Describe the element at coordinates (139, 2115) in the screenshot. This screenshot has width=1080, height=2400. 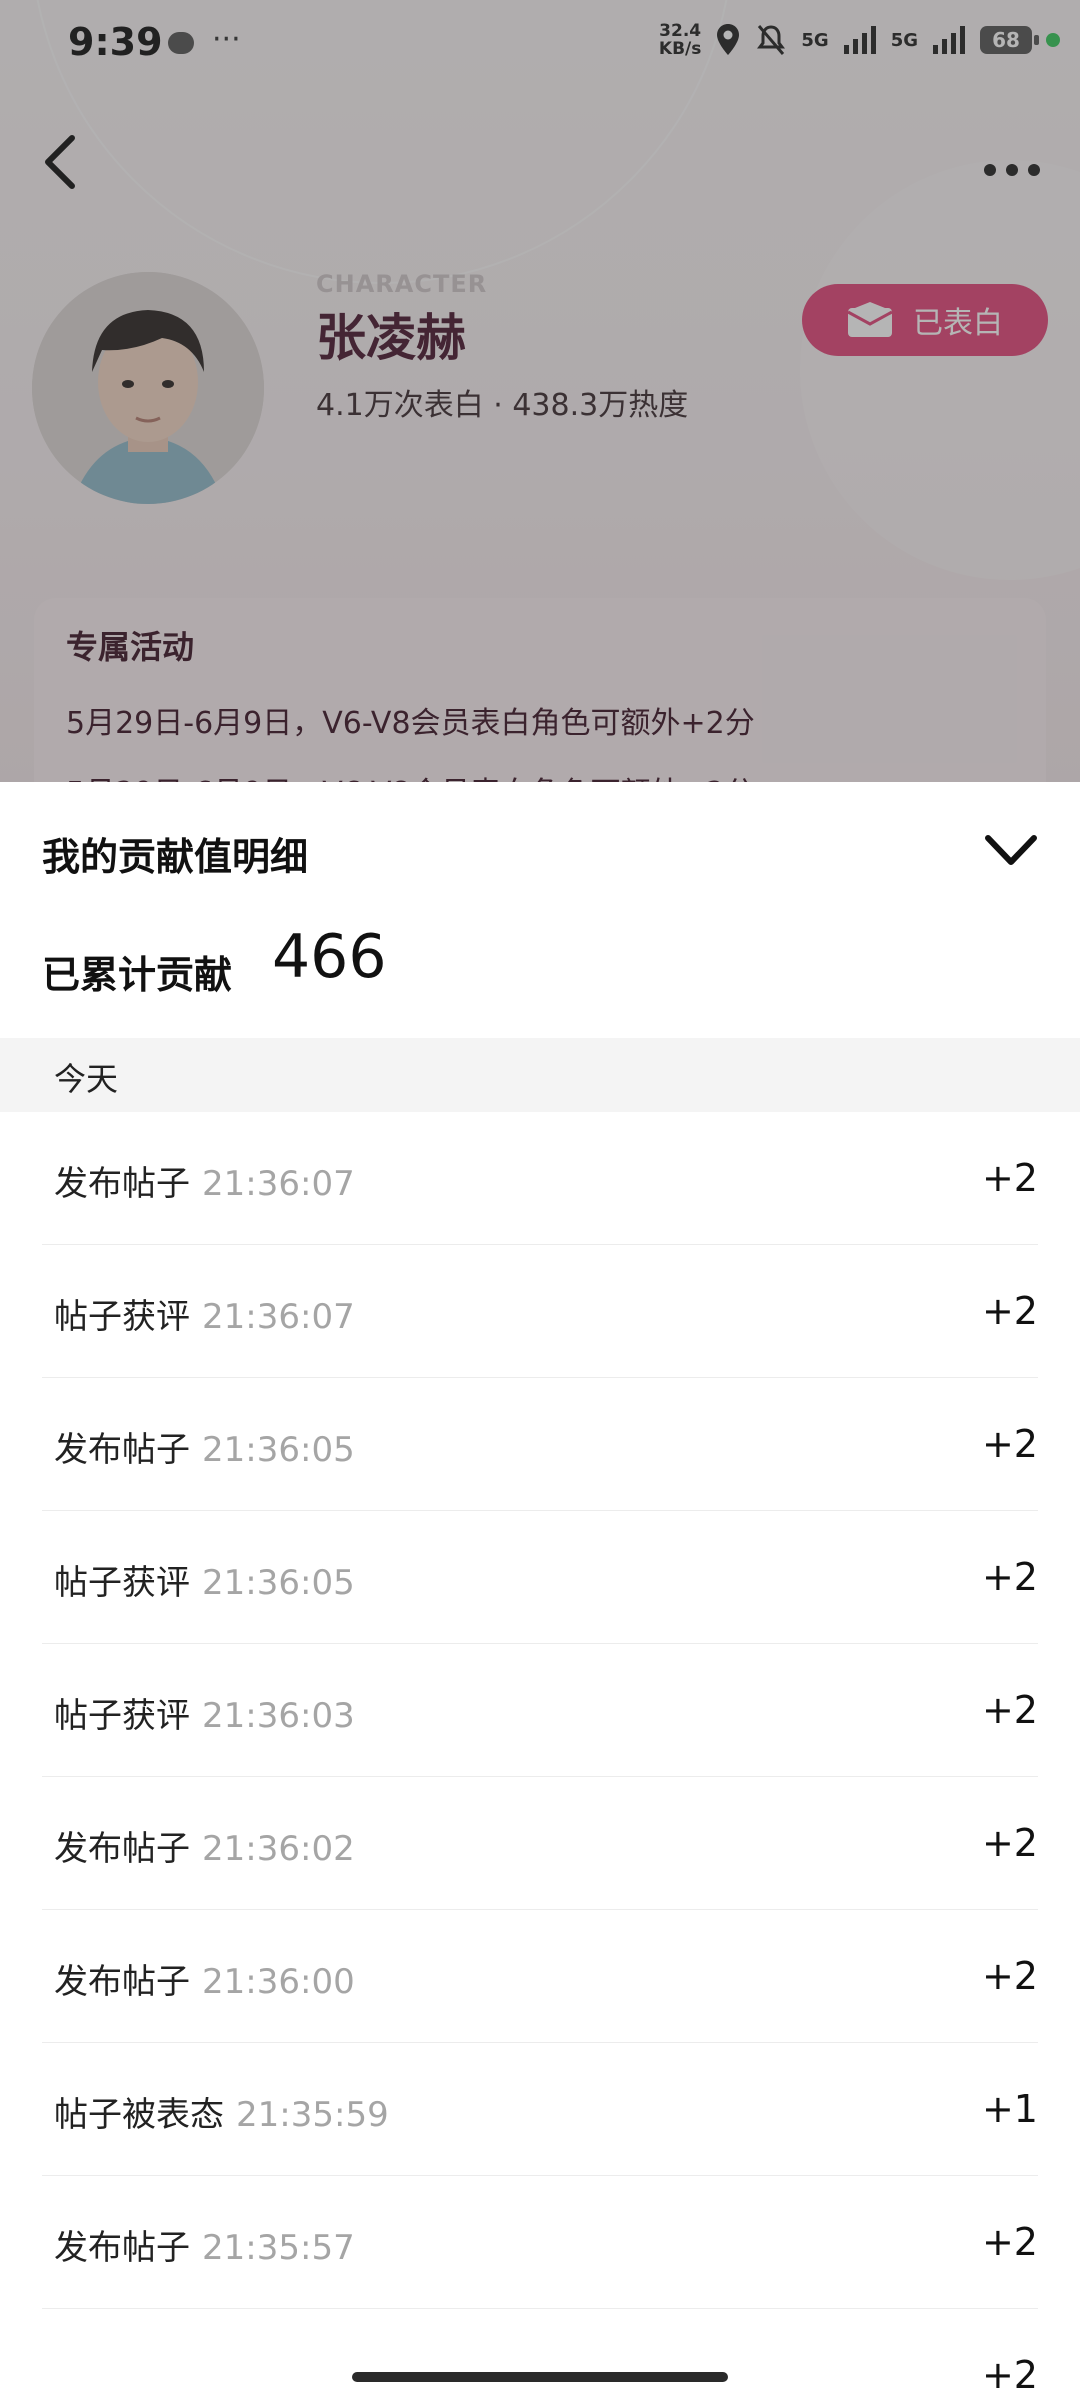
I see `record-type: 帖子被表态` at that location.